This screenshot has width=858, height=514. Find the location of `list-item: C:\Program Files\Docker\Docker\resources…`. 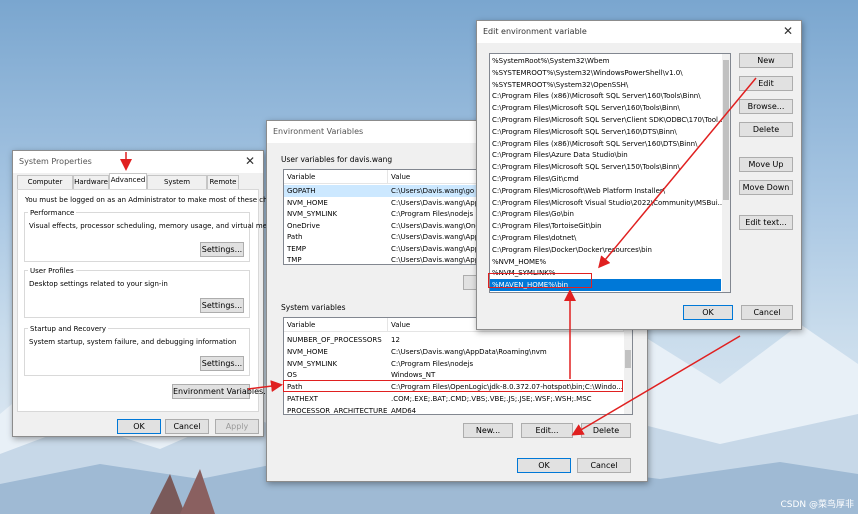

list-item: C:\Program Files\Docker\Docker\resources… is located at coordinates (572, 250).